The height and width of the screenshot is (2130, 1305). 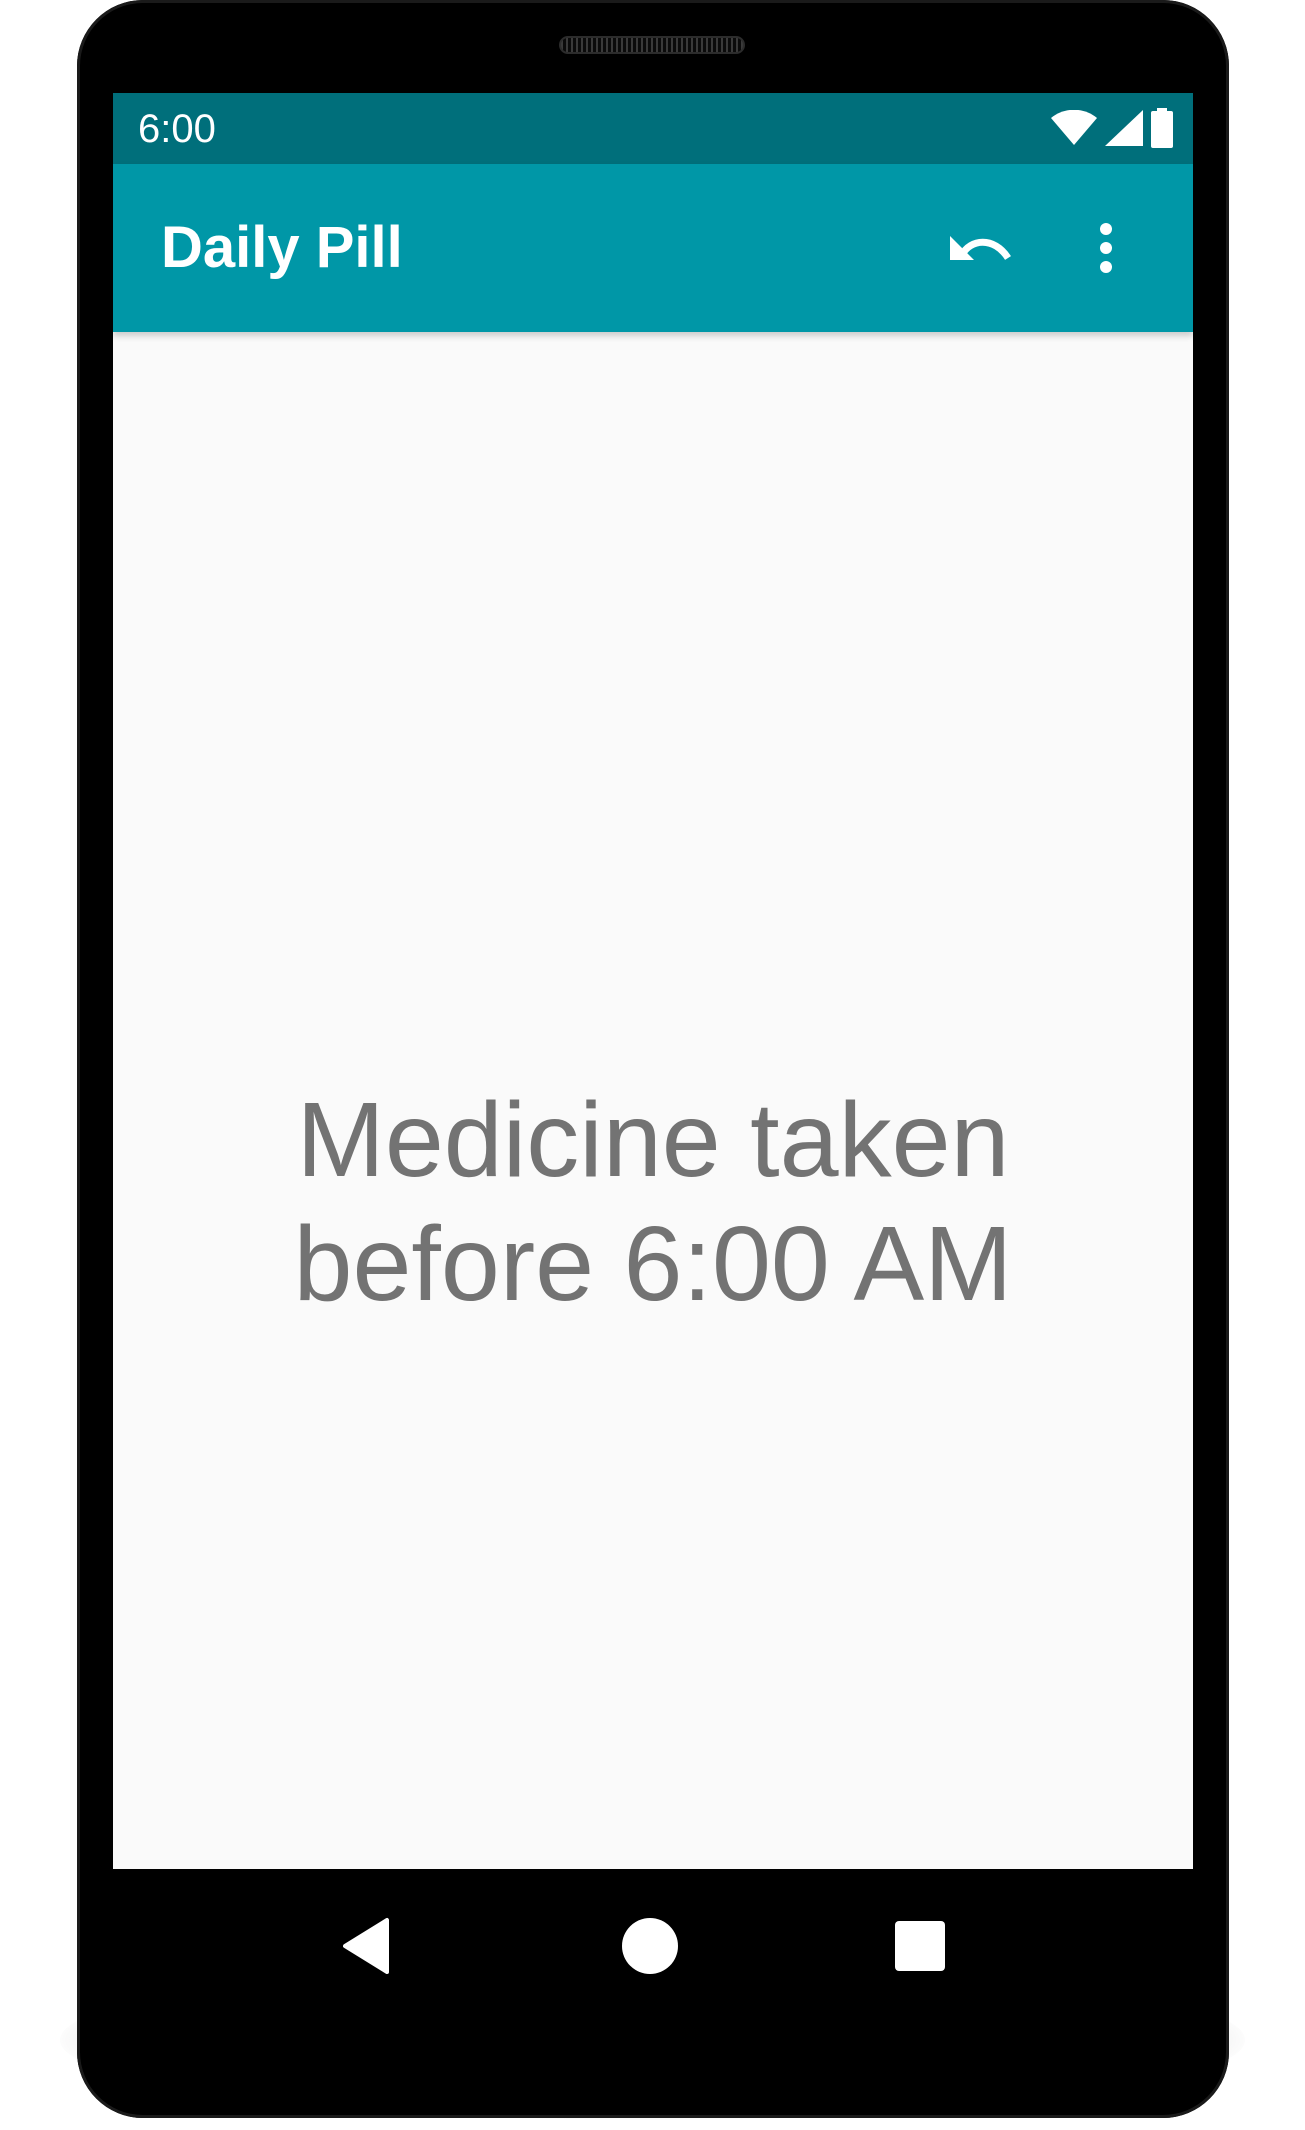 What do you see at coordinates (652, 45) in the screenshot?
I see `earpiece-speaker` at bounding box center [652, 45].